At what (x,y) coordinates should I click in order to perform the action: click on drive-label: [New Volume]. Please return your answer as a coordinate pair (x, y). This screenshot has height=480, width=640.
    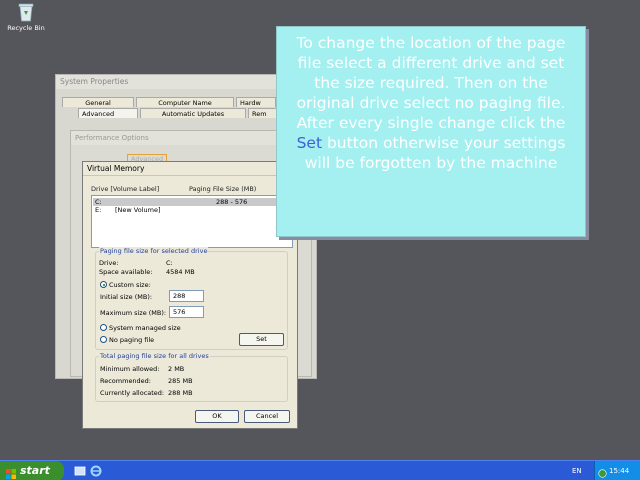
    Looking at the image, I should click on (138, 210).